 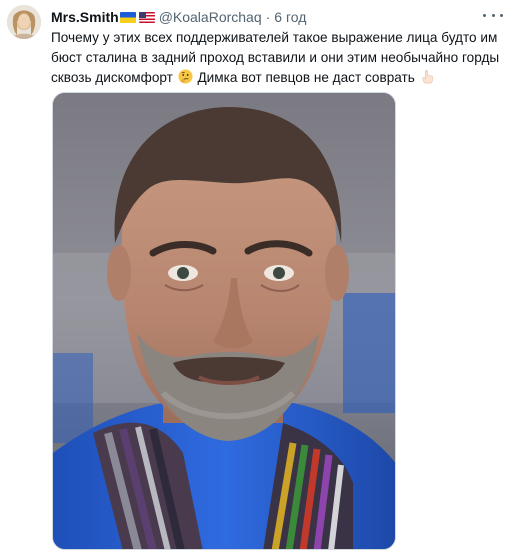 What do you see at coordinates (210, 17) in the screenshot?
I see `author-handle: @KoalaRorchaq` at bounding box center [210, 17].